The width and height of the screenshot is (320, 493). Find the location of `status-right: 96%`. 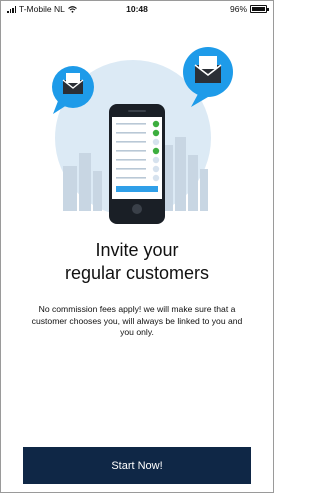

status-right: 96% is located at coordinates (249, 9).